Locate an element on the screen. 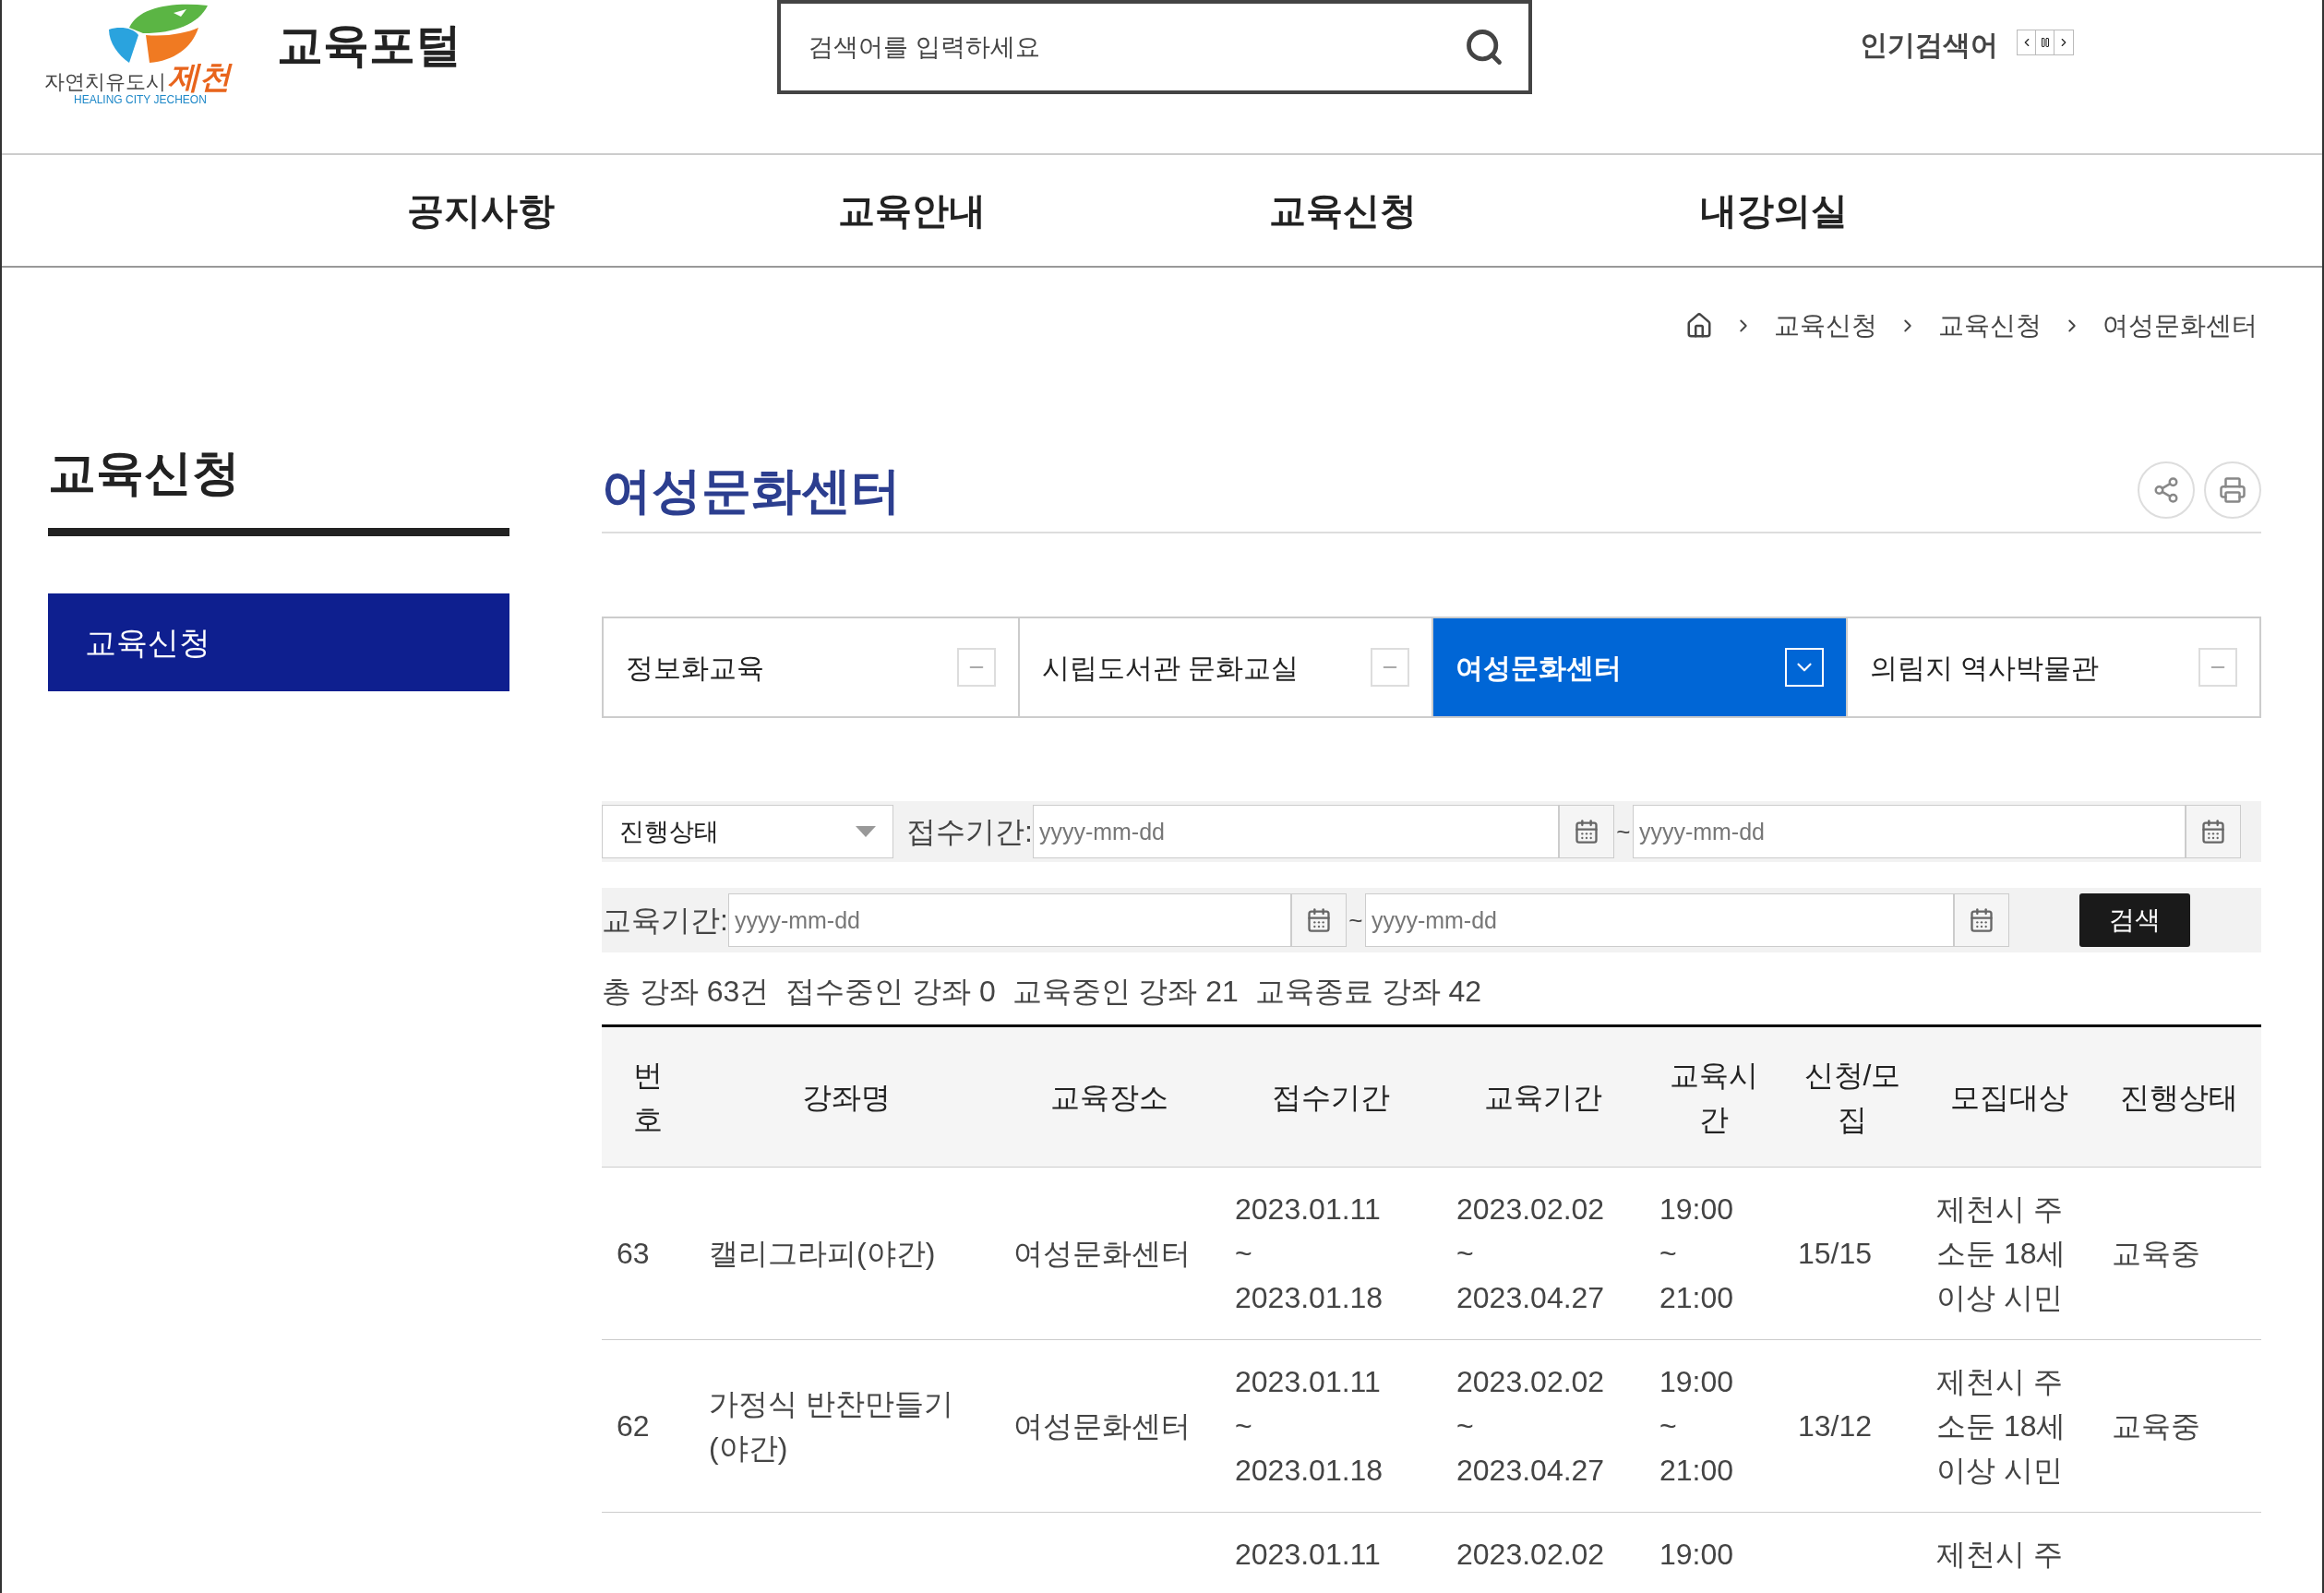 The width and height of the screenshot is (2324, 1593). print-button is located at coordinates (2232, 490).